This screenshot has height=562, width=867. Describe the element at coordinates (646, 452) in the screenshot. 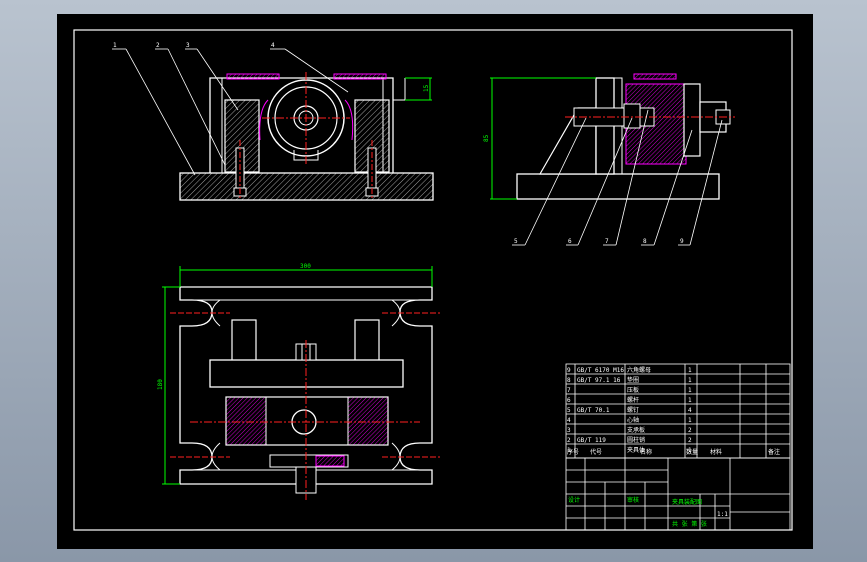

I see `bom-header-cell: 名称` at that location.